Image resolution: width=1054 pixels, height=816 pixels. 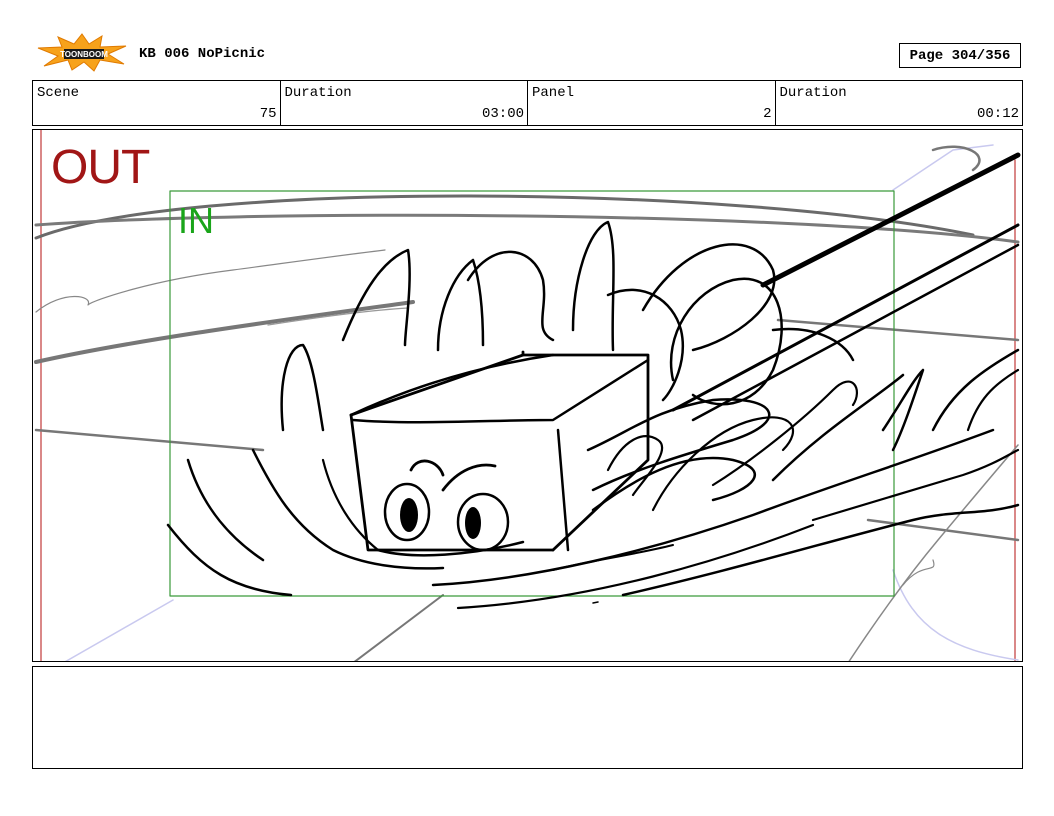 I want to click on panel-duration-cell: Duration 00:12, so click(x=899, y=103).